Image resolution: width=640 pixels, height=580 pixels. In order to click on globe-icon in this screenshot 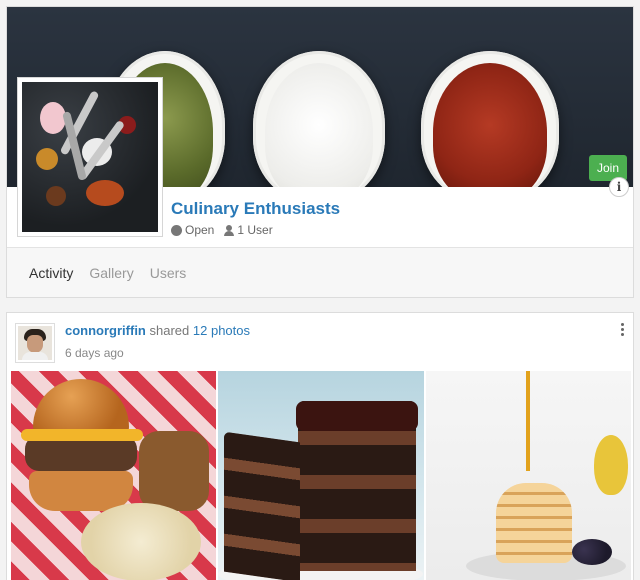, I will do `click(176, 230)`.